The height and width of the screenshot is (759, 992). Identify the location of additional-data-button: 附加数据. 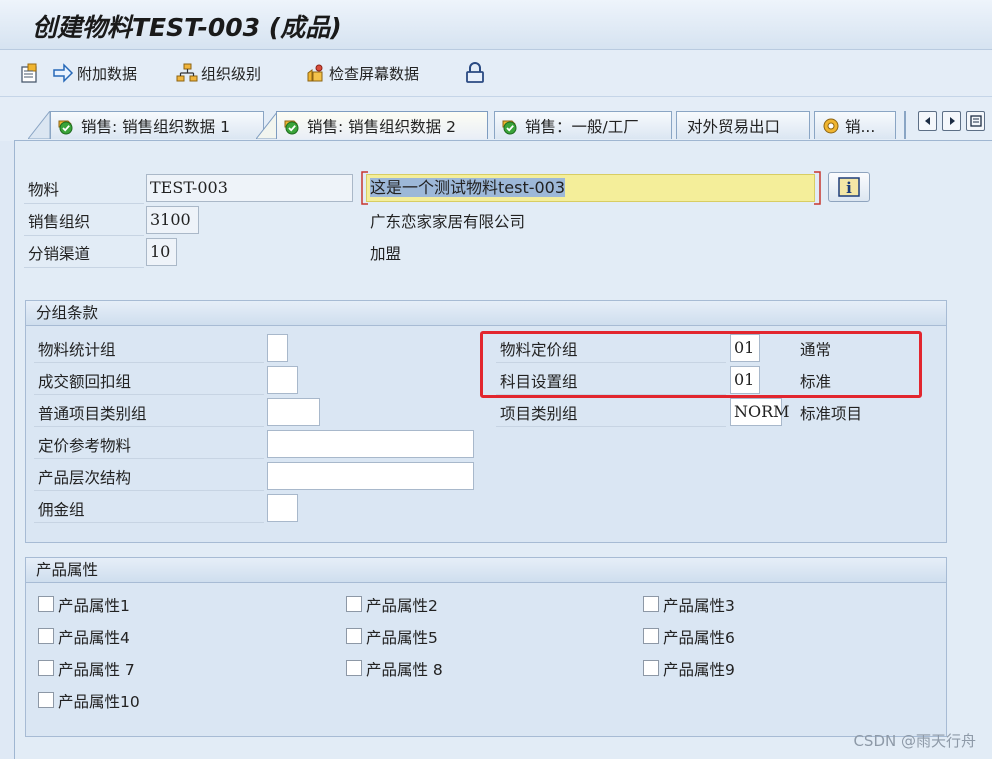
(94, 73).